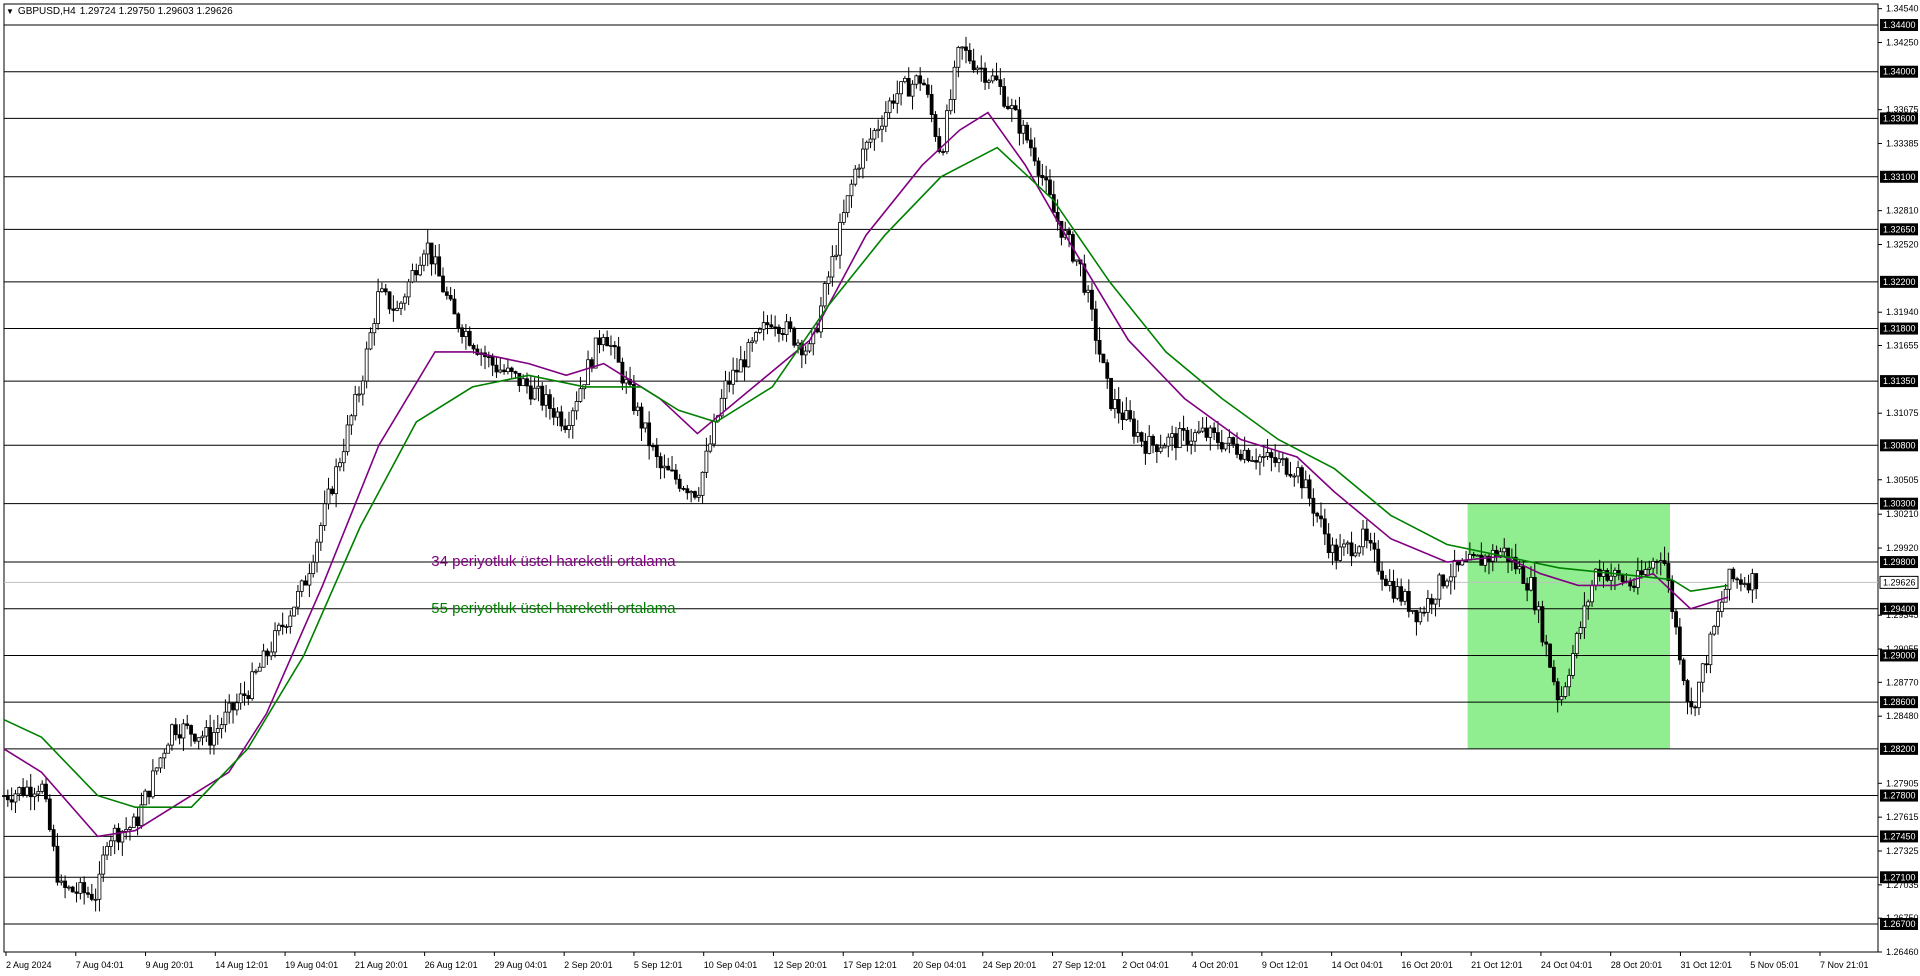 This screenshot has height=976, width=1920. I want to click on x-tick-label: 17 Sep 12:01, so click(870, 965).